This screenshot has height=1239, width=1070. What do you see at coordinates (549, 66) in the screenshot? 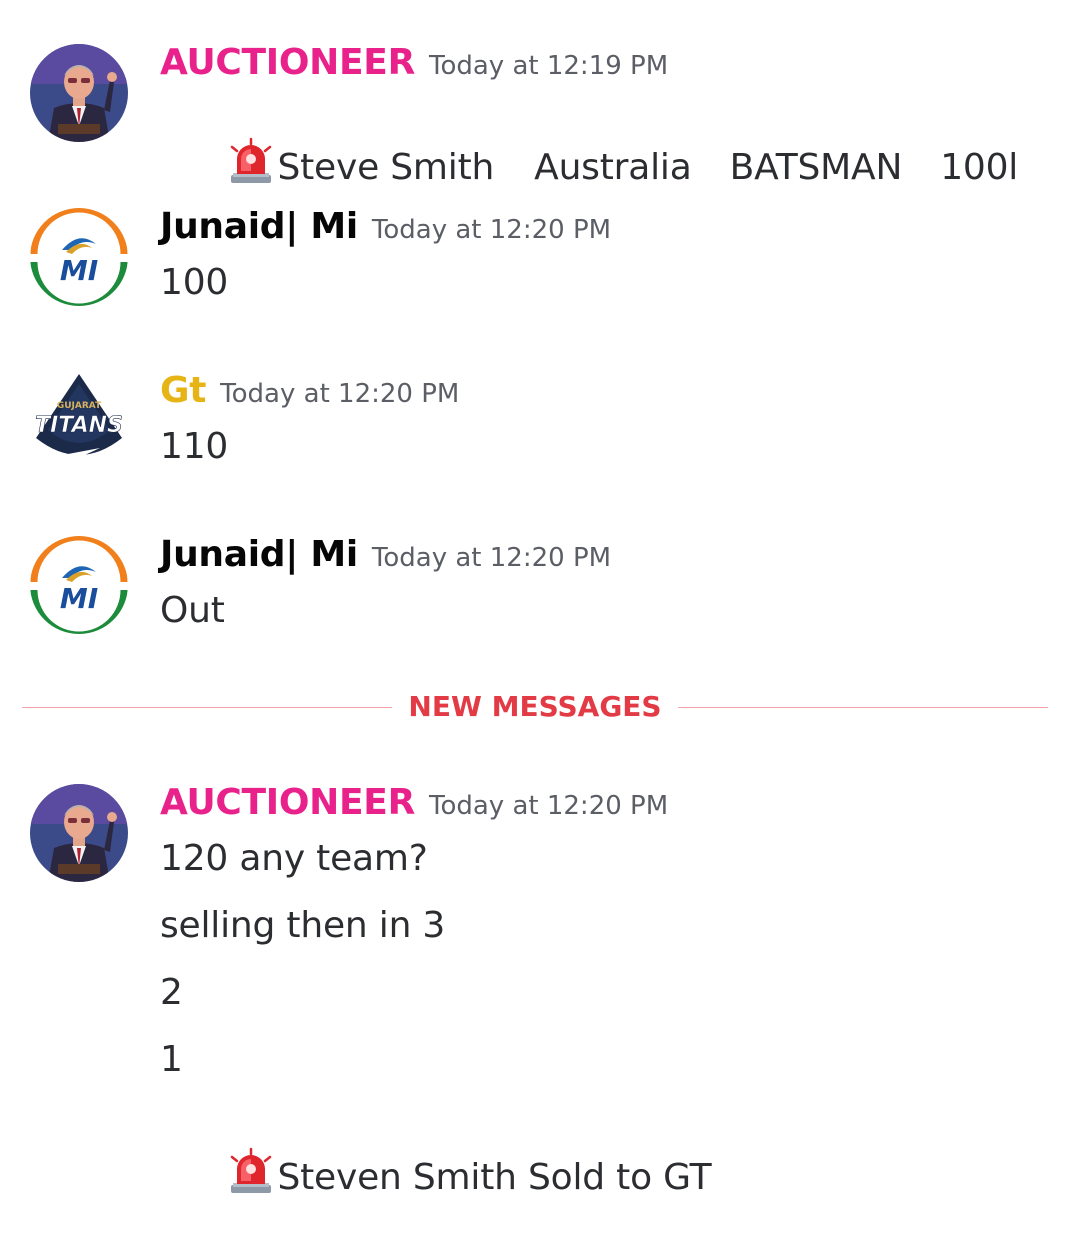
I see `timestamp: Today at 12:19 PM` at bounding box center [549, 66].